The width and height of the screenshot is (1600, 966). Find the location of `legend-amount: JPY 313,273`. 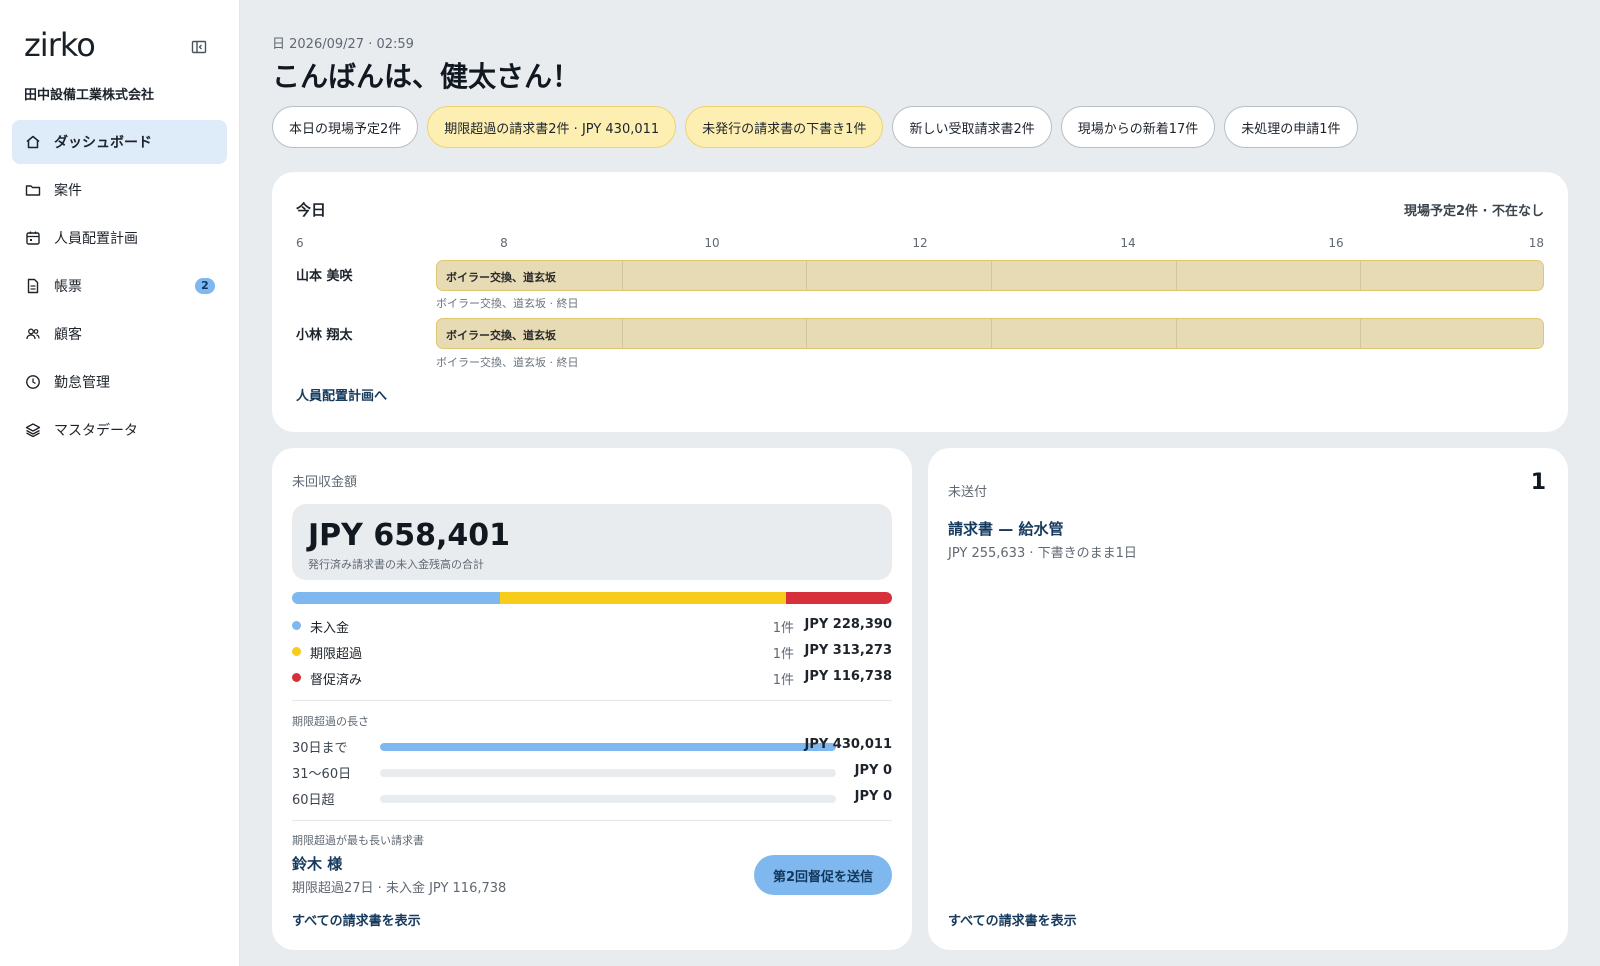

legend-amount: JPY 313,273 is located at coordinates (848, 650).